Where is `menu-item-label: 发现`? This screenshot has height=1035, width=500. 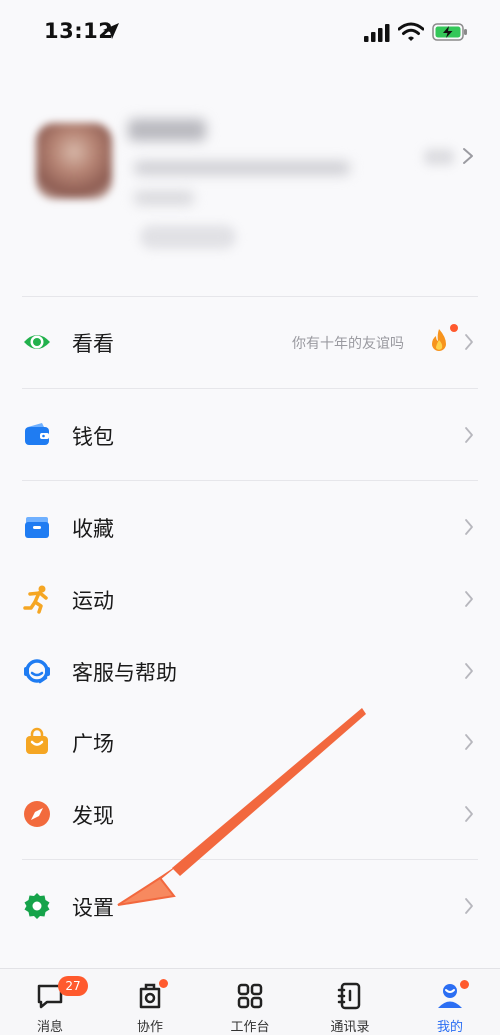 menu-item-label: 发现 is located at coordinates (93, 816).